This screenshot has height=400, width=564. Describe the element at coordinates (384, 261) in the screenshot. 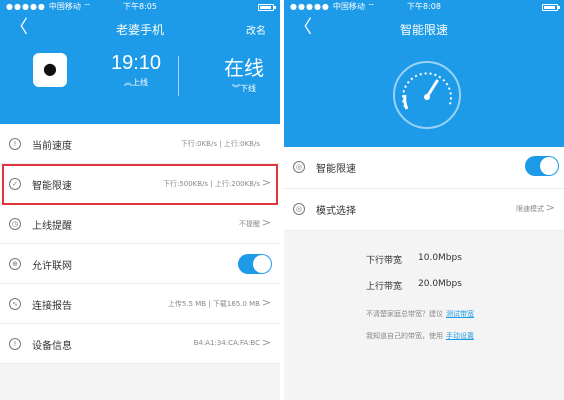

I see `download-bandwidth-label: 下行带宽` at that location.